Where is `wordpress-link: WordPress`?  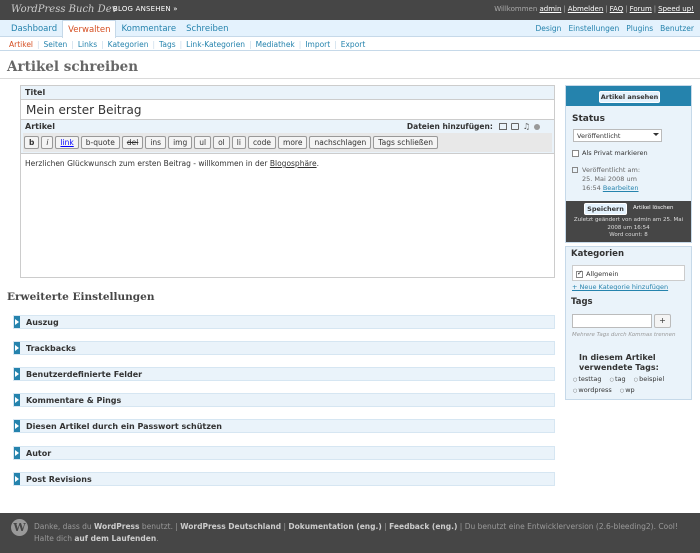 wordpress-link: WordPress is located at coordinates (116, 526).